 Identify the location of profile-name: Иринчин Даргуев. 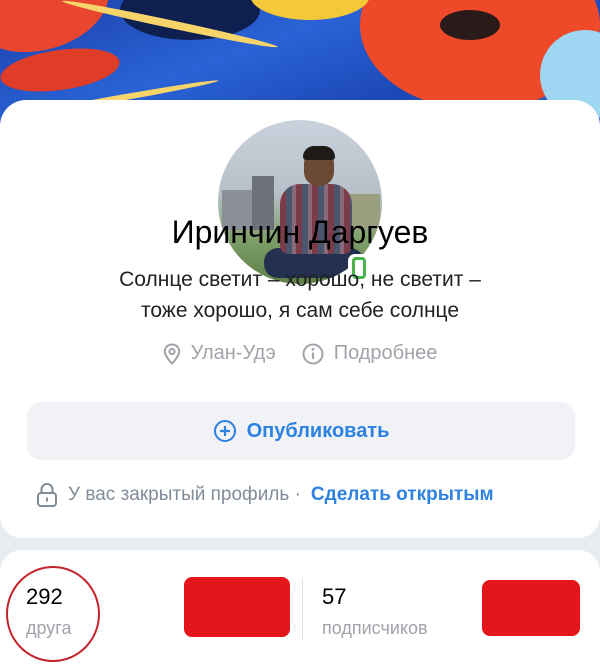
(300, 232).